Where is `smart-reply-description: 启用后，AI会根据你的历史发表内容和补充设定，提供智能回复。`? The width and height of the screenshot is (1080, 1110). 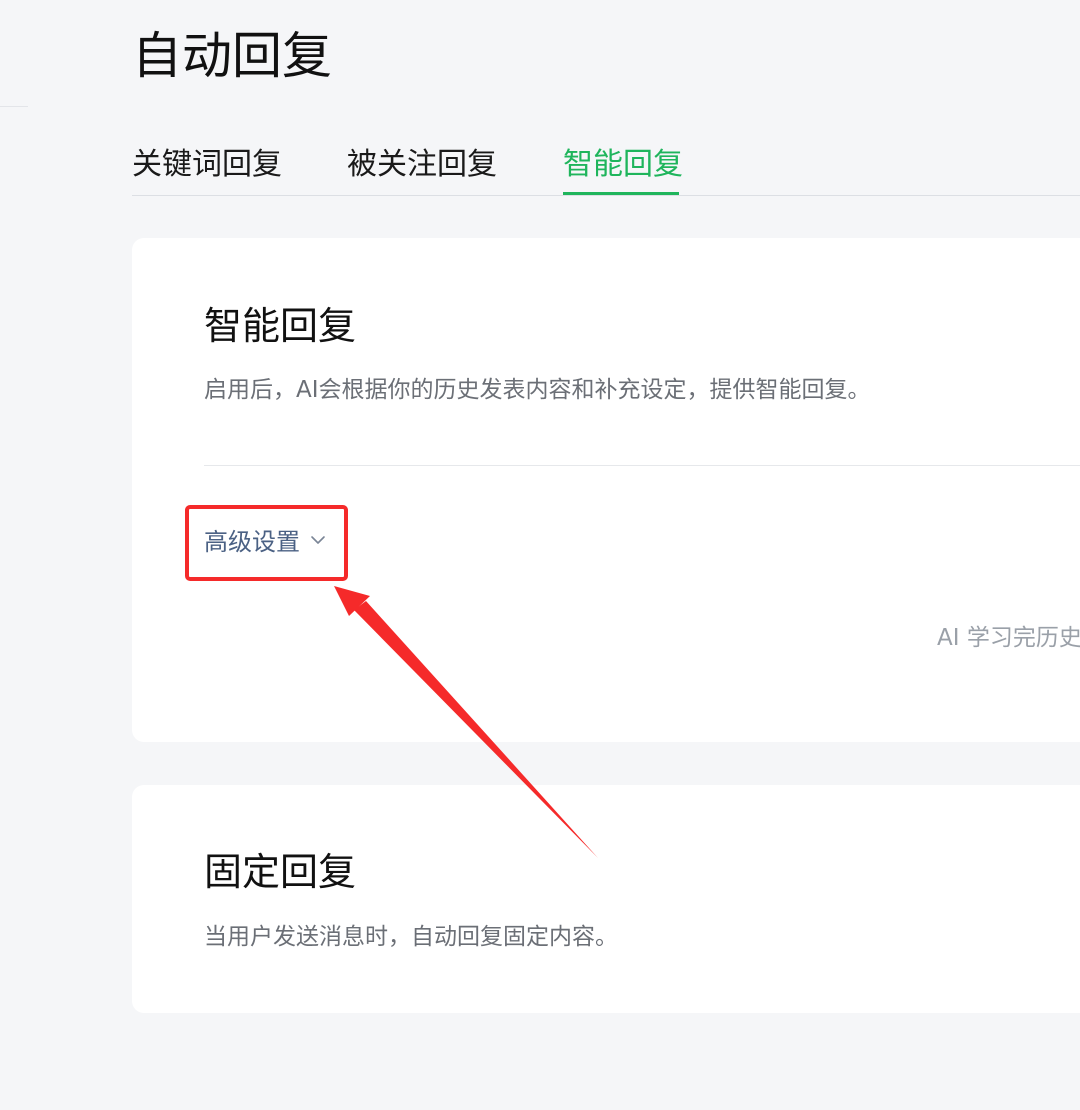 smart-reply-description: 启用后，AI会根据你的历史发表内容和补充设定，提供智能回复。 is located at coordinates (537, 390).